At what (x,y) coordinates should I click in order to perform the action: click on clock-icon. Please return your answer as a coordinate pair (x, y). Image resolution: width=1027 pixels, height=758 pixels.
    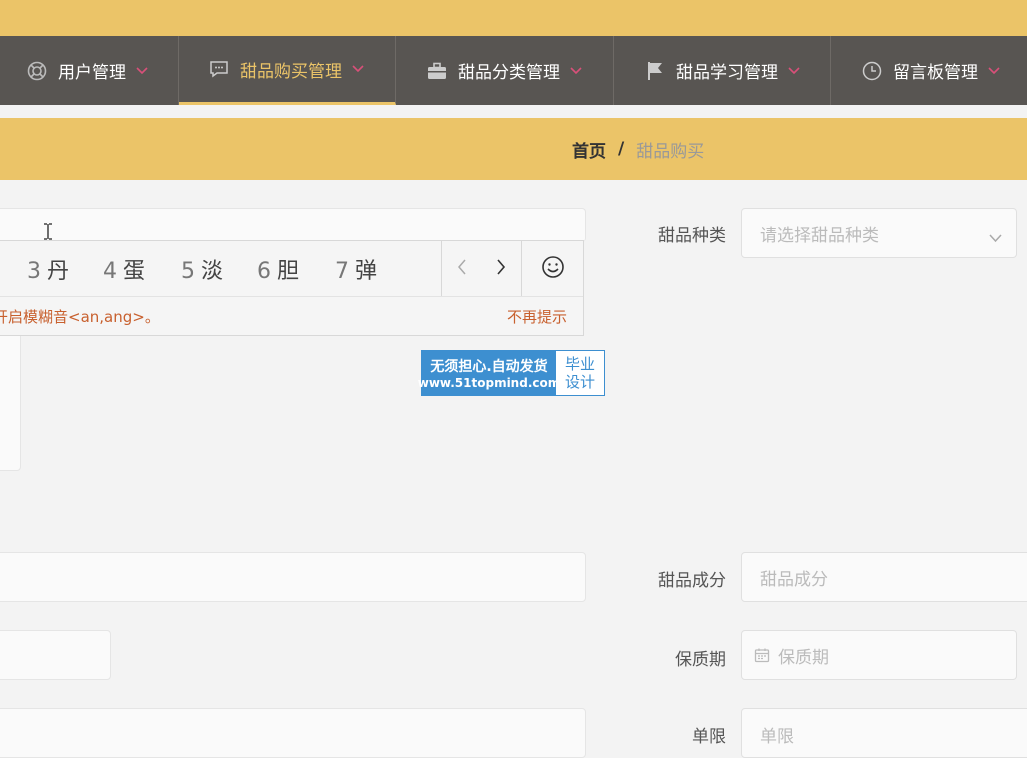
    Looking at the image, I should click on (872, 71).